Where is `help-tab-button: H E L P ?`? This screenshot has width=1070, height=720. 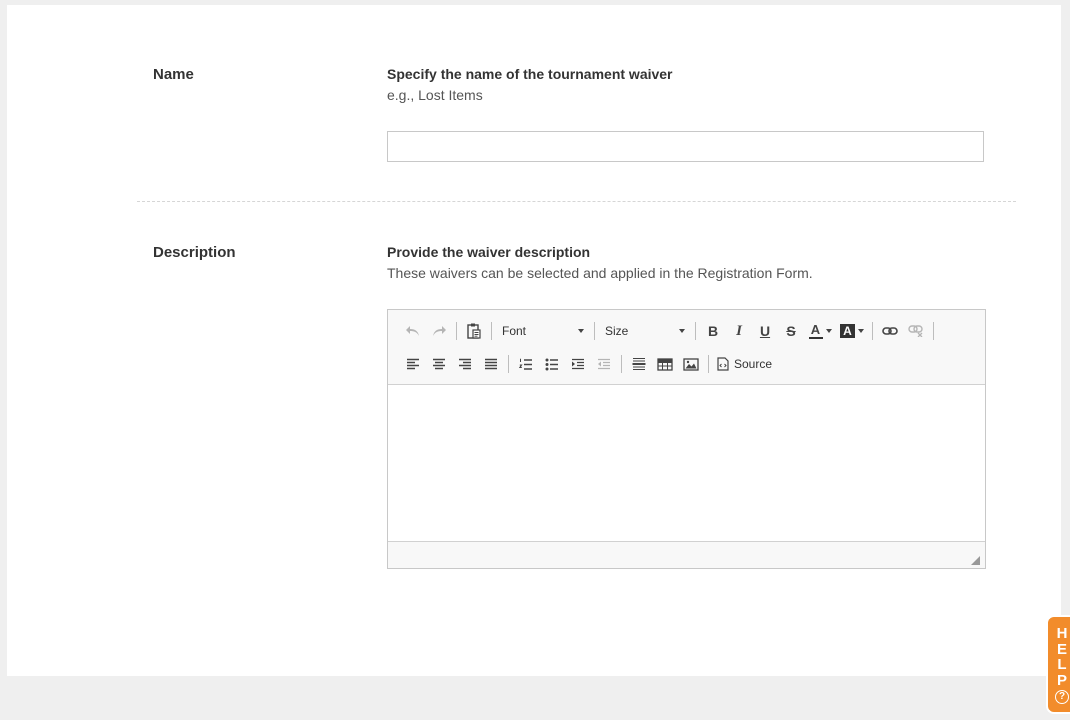
help-tab-button: H E L P ? is located at coordinates (1058, 664).